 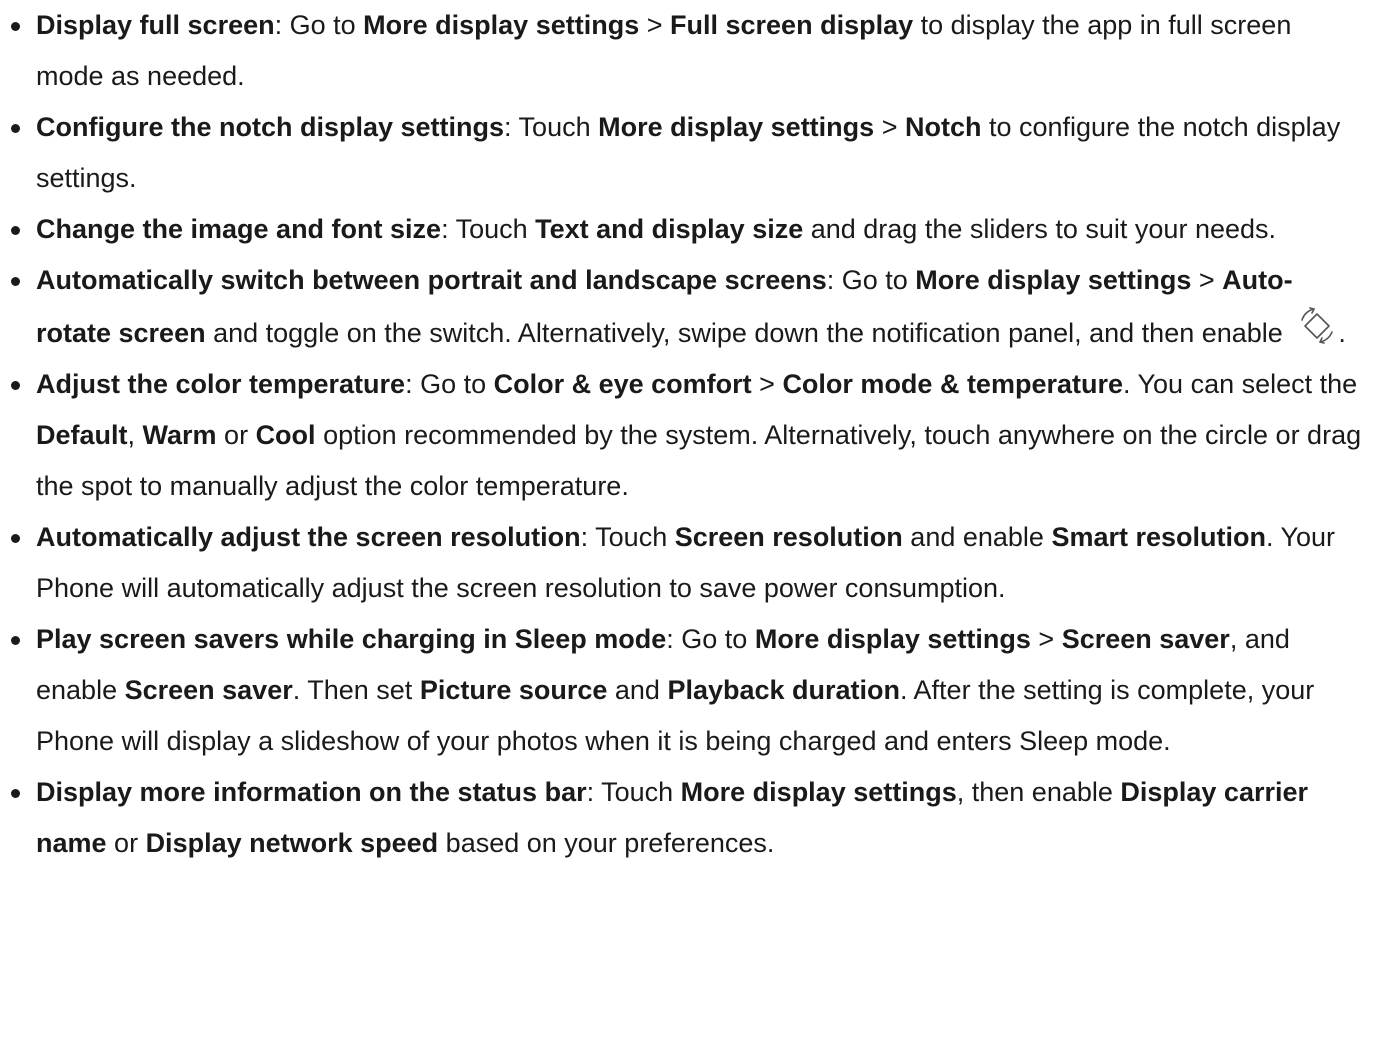 I want to click on tip-text: ., so click(x=1342, y=333).